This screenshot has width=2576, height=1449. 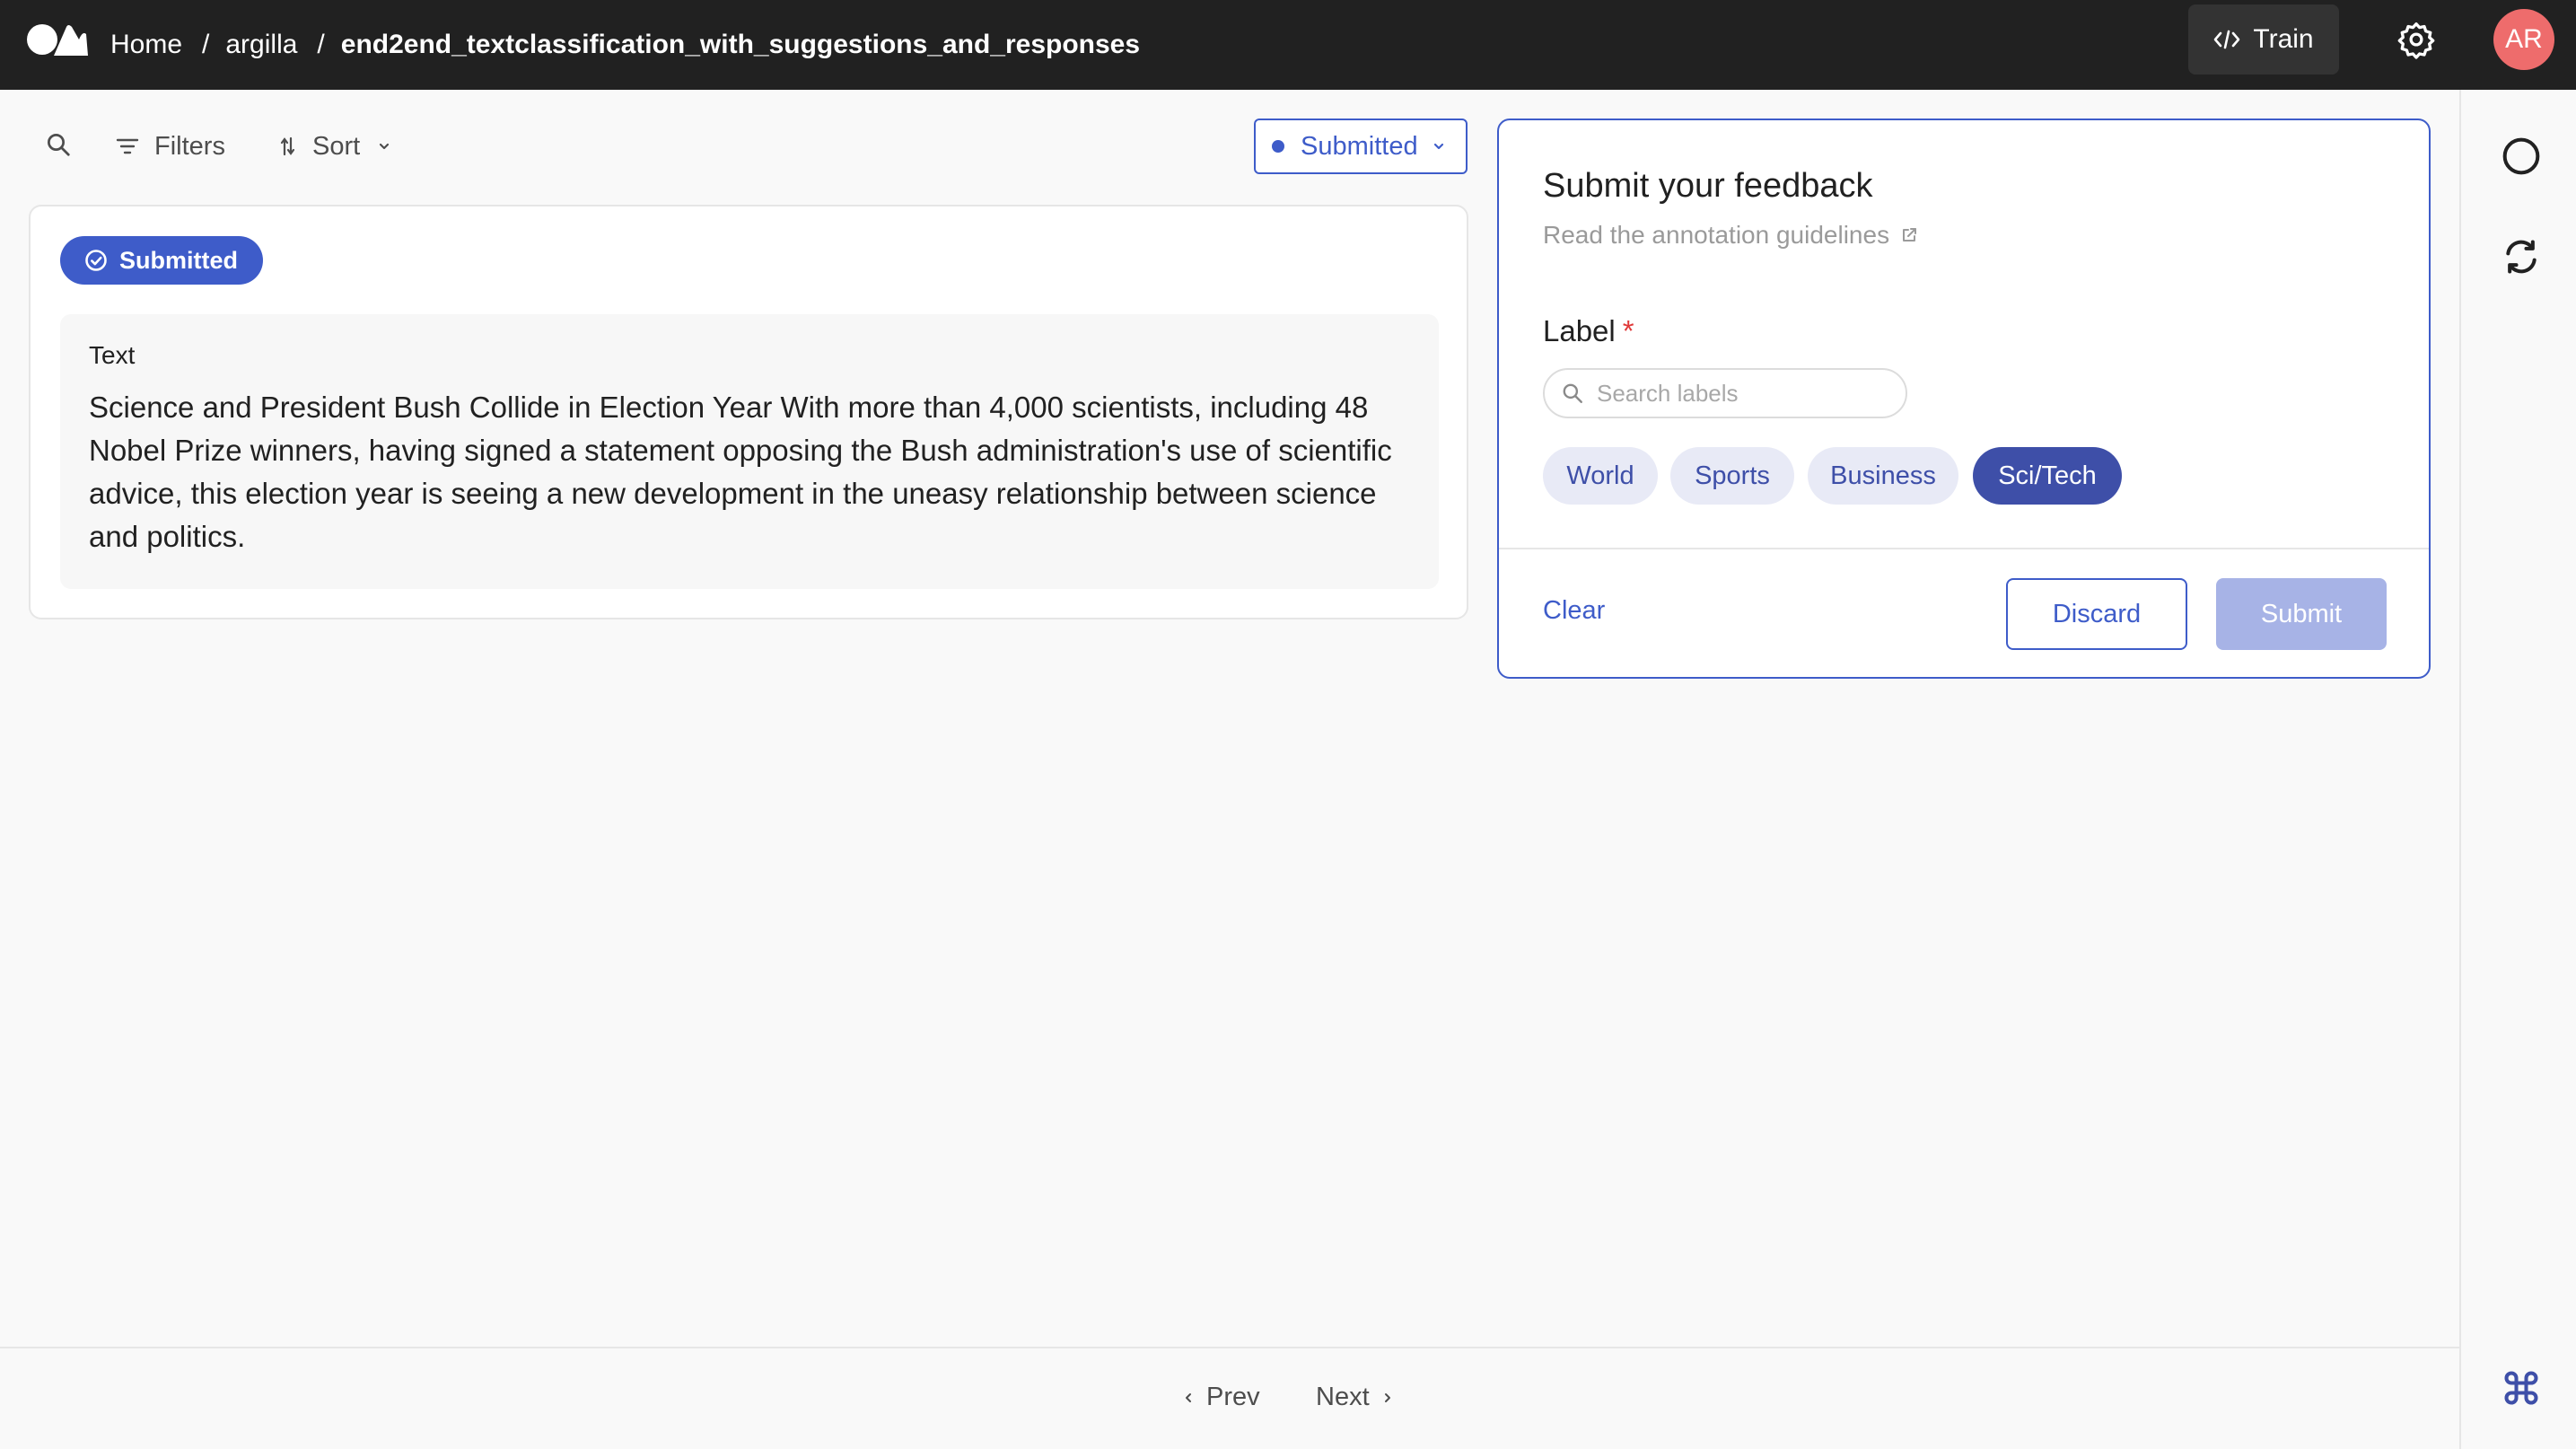 What do you see at coordinates (1387, 1398) in the screenshot?
I see `chevron-right-icon` at bounding box center [1387, 1398].